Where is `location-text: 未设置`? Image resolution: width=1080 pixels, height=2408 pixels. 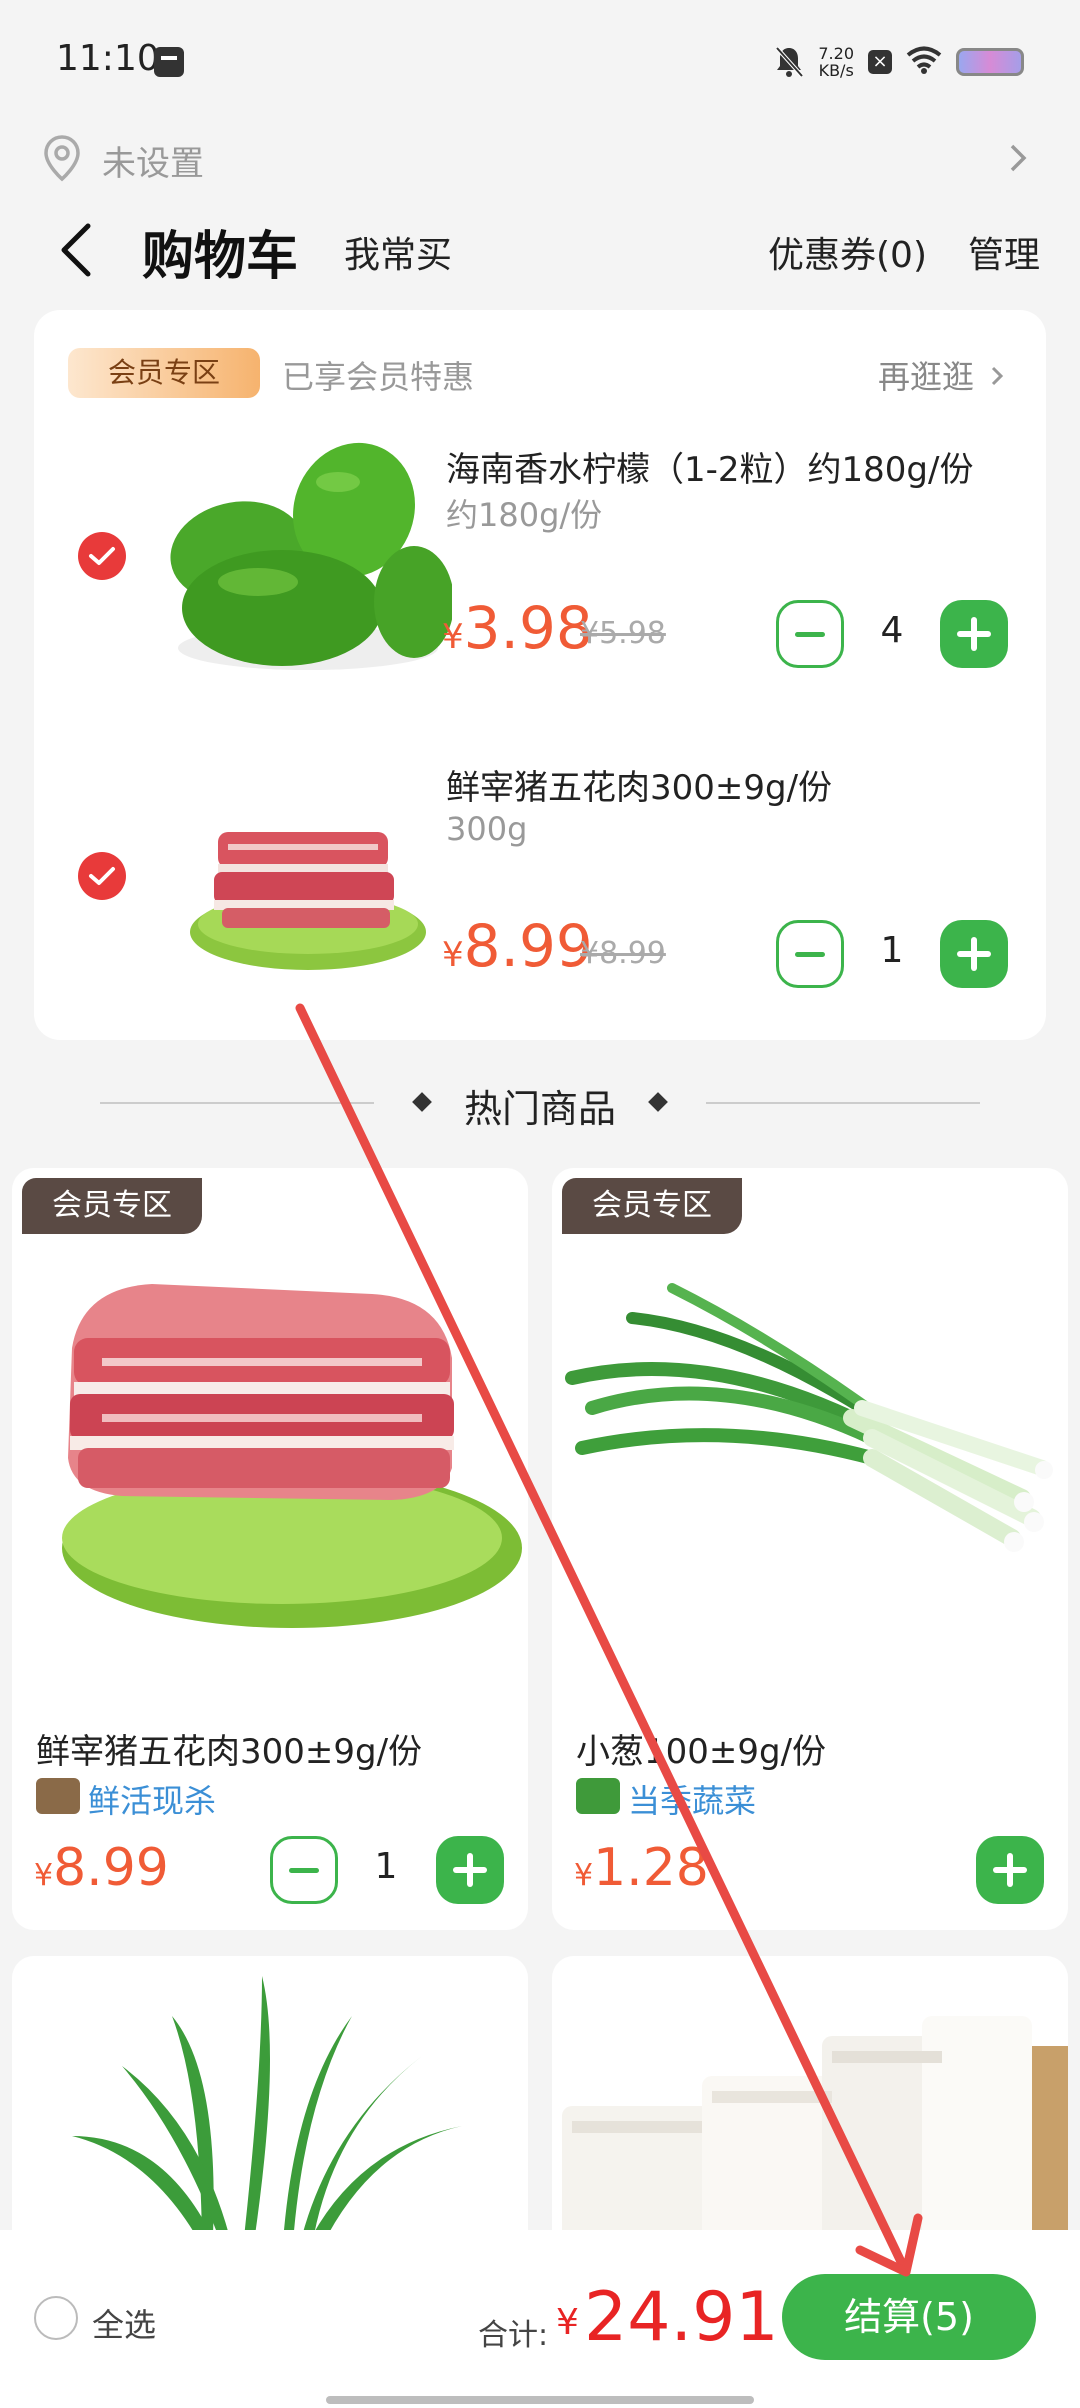
location-text: 未设置 is located at coordinates (153, 164).